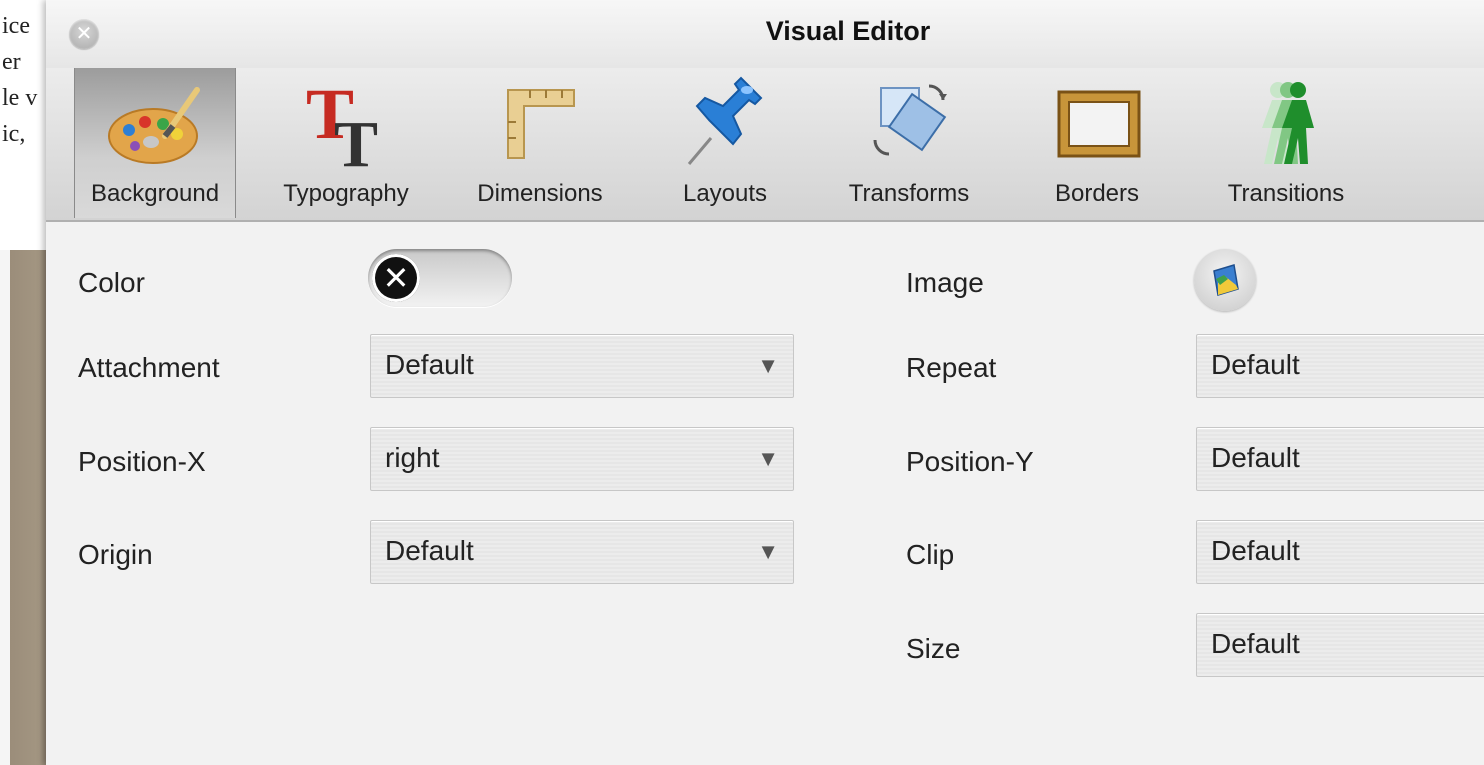 This screenshot has height=765, width=1484. Describe the element at coordinates (115, 554) in the screenshot. I see `origin-label: Origin` at that location.